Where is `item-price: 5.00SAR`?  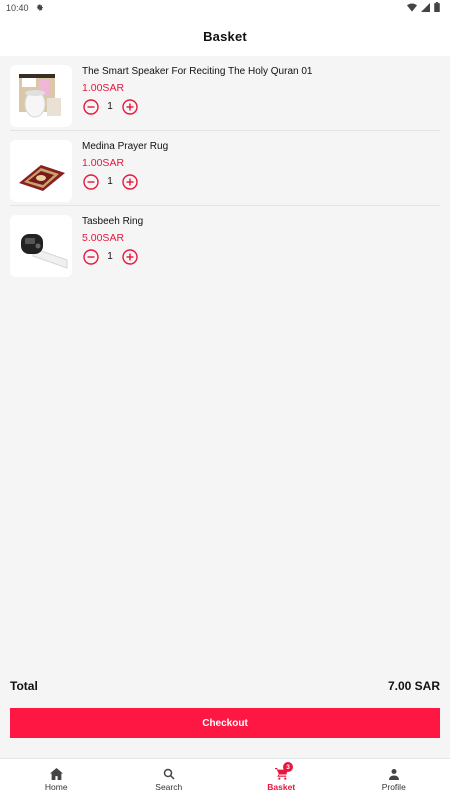
item-price: 5.00SAR is located at coordinates (103, 238).